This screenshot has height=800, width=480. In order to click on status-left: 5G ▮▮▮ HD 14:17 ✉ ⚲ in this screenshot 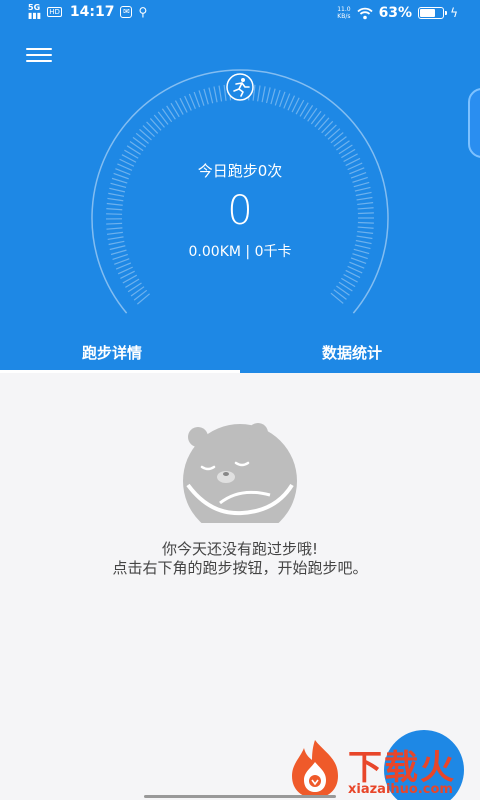, I will do `click(88, 12)`.